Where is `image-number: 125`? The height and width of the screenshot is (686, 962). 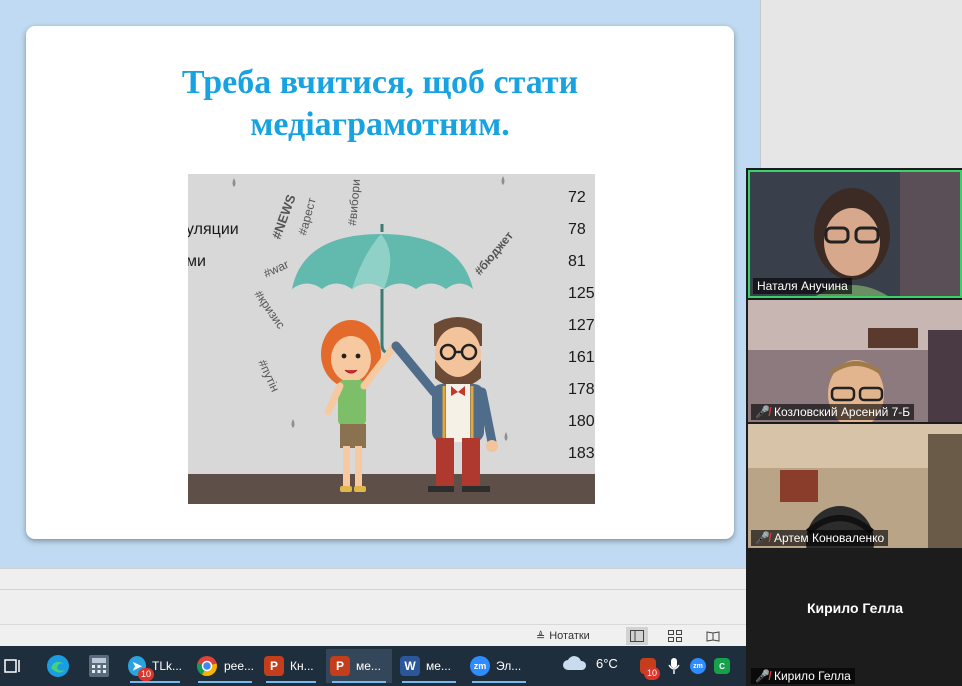
image-number: 125 is located at coordinates (581, 293).